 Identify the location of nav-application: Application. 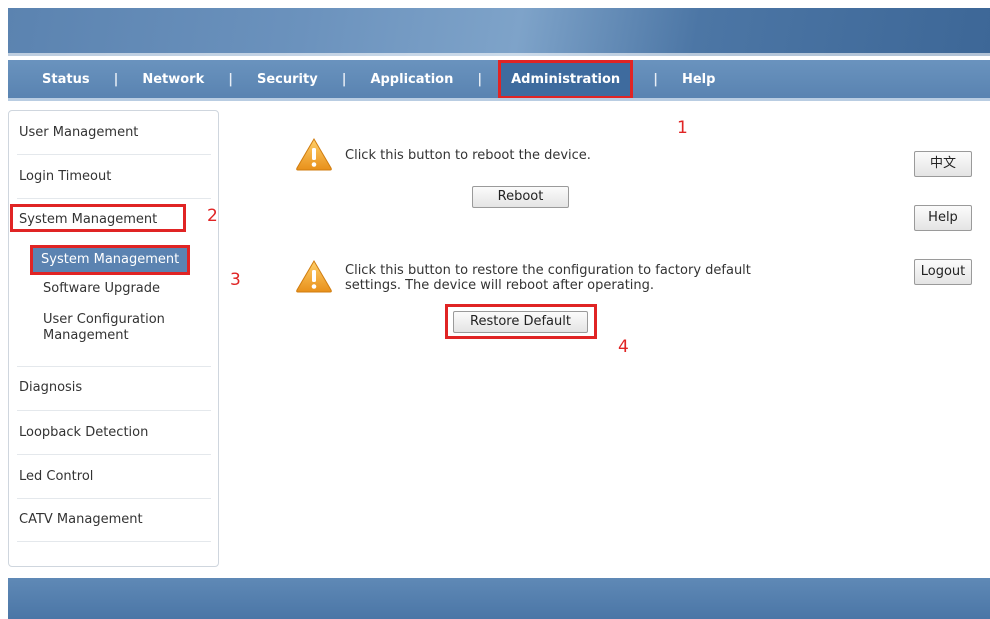
(411, 79).